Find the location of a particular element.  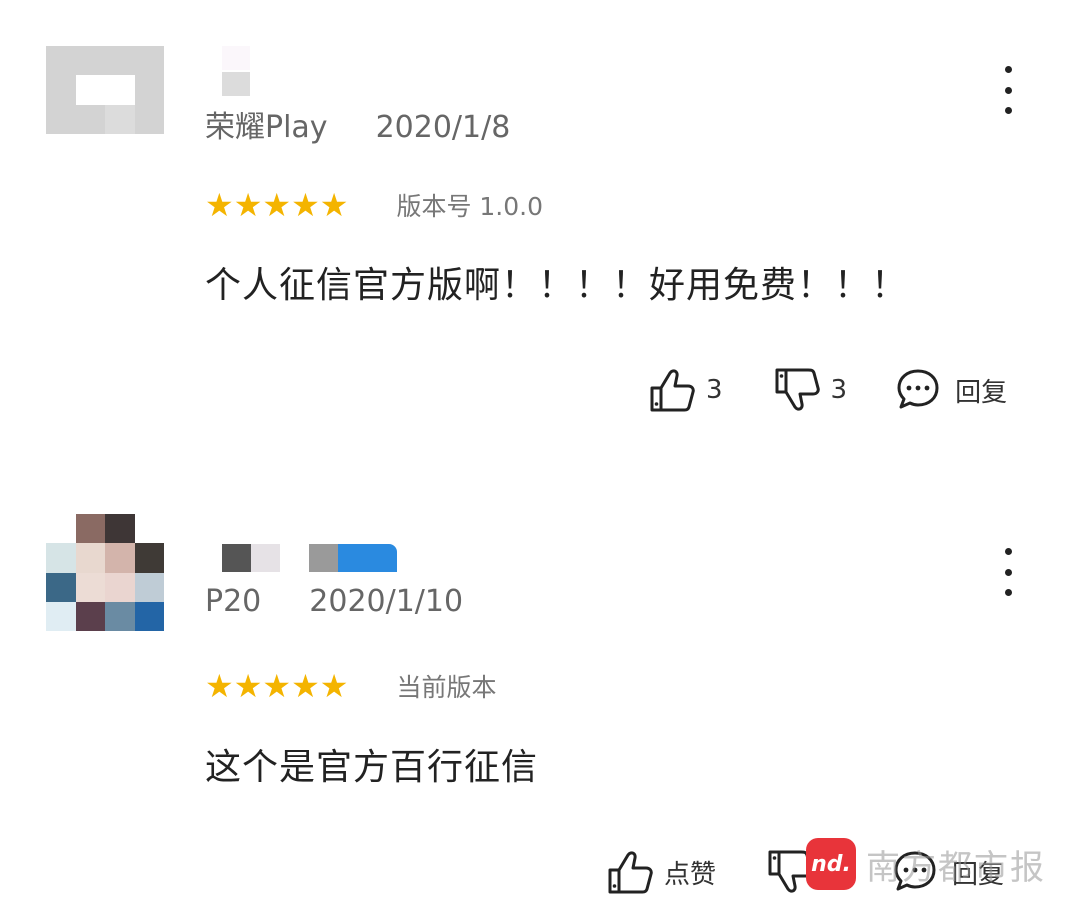

device-label: P20 is located at coordinates (233, 601).